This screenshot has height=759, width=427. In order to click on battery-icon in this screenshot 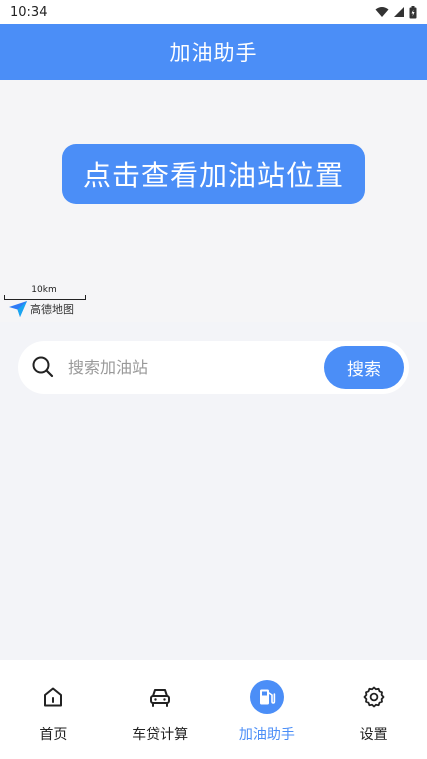, I will do `click(413, 11)`.